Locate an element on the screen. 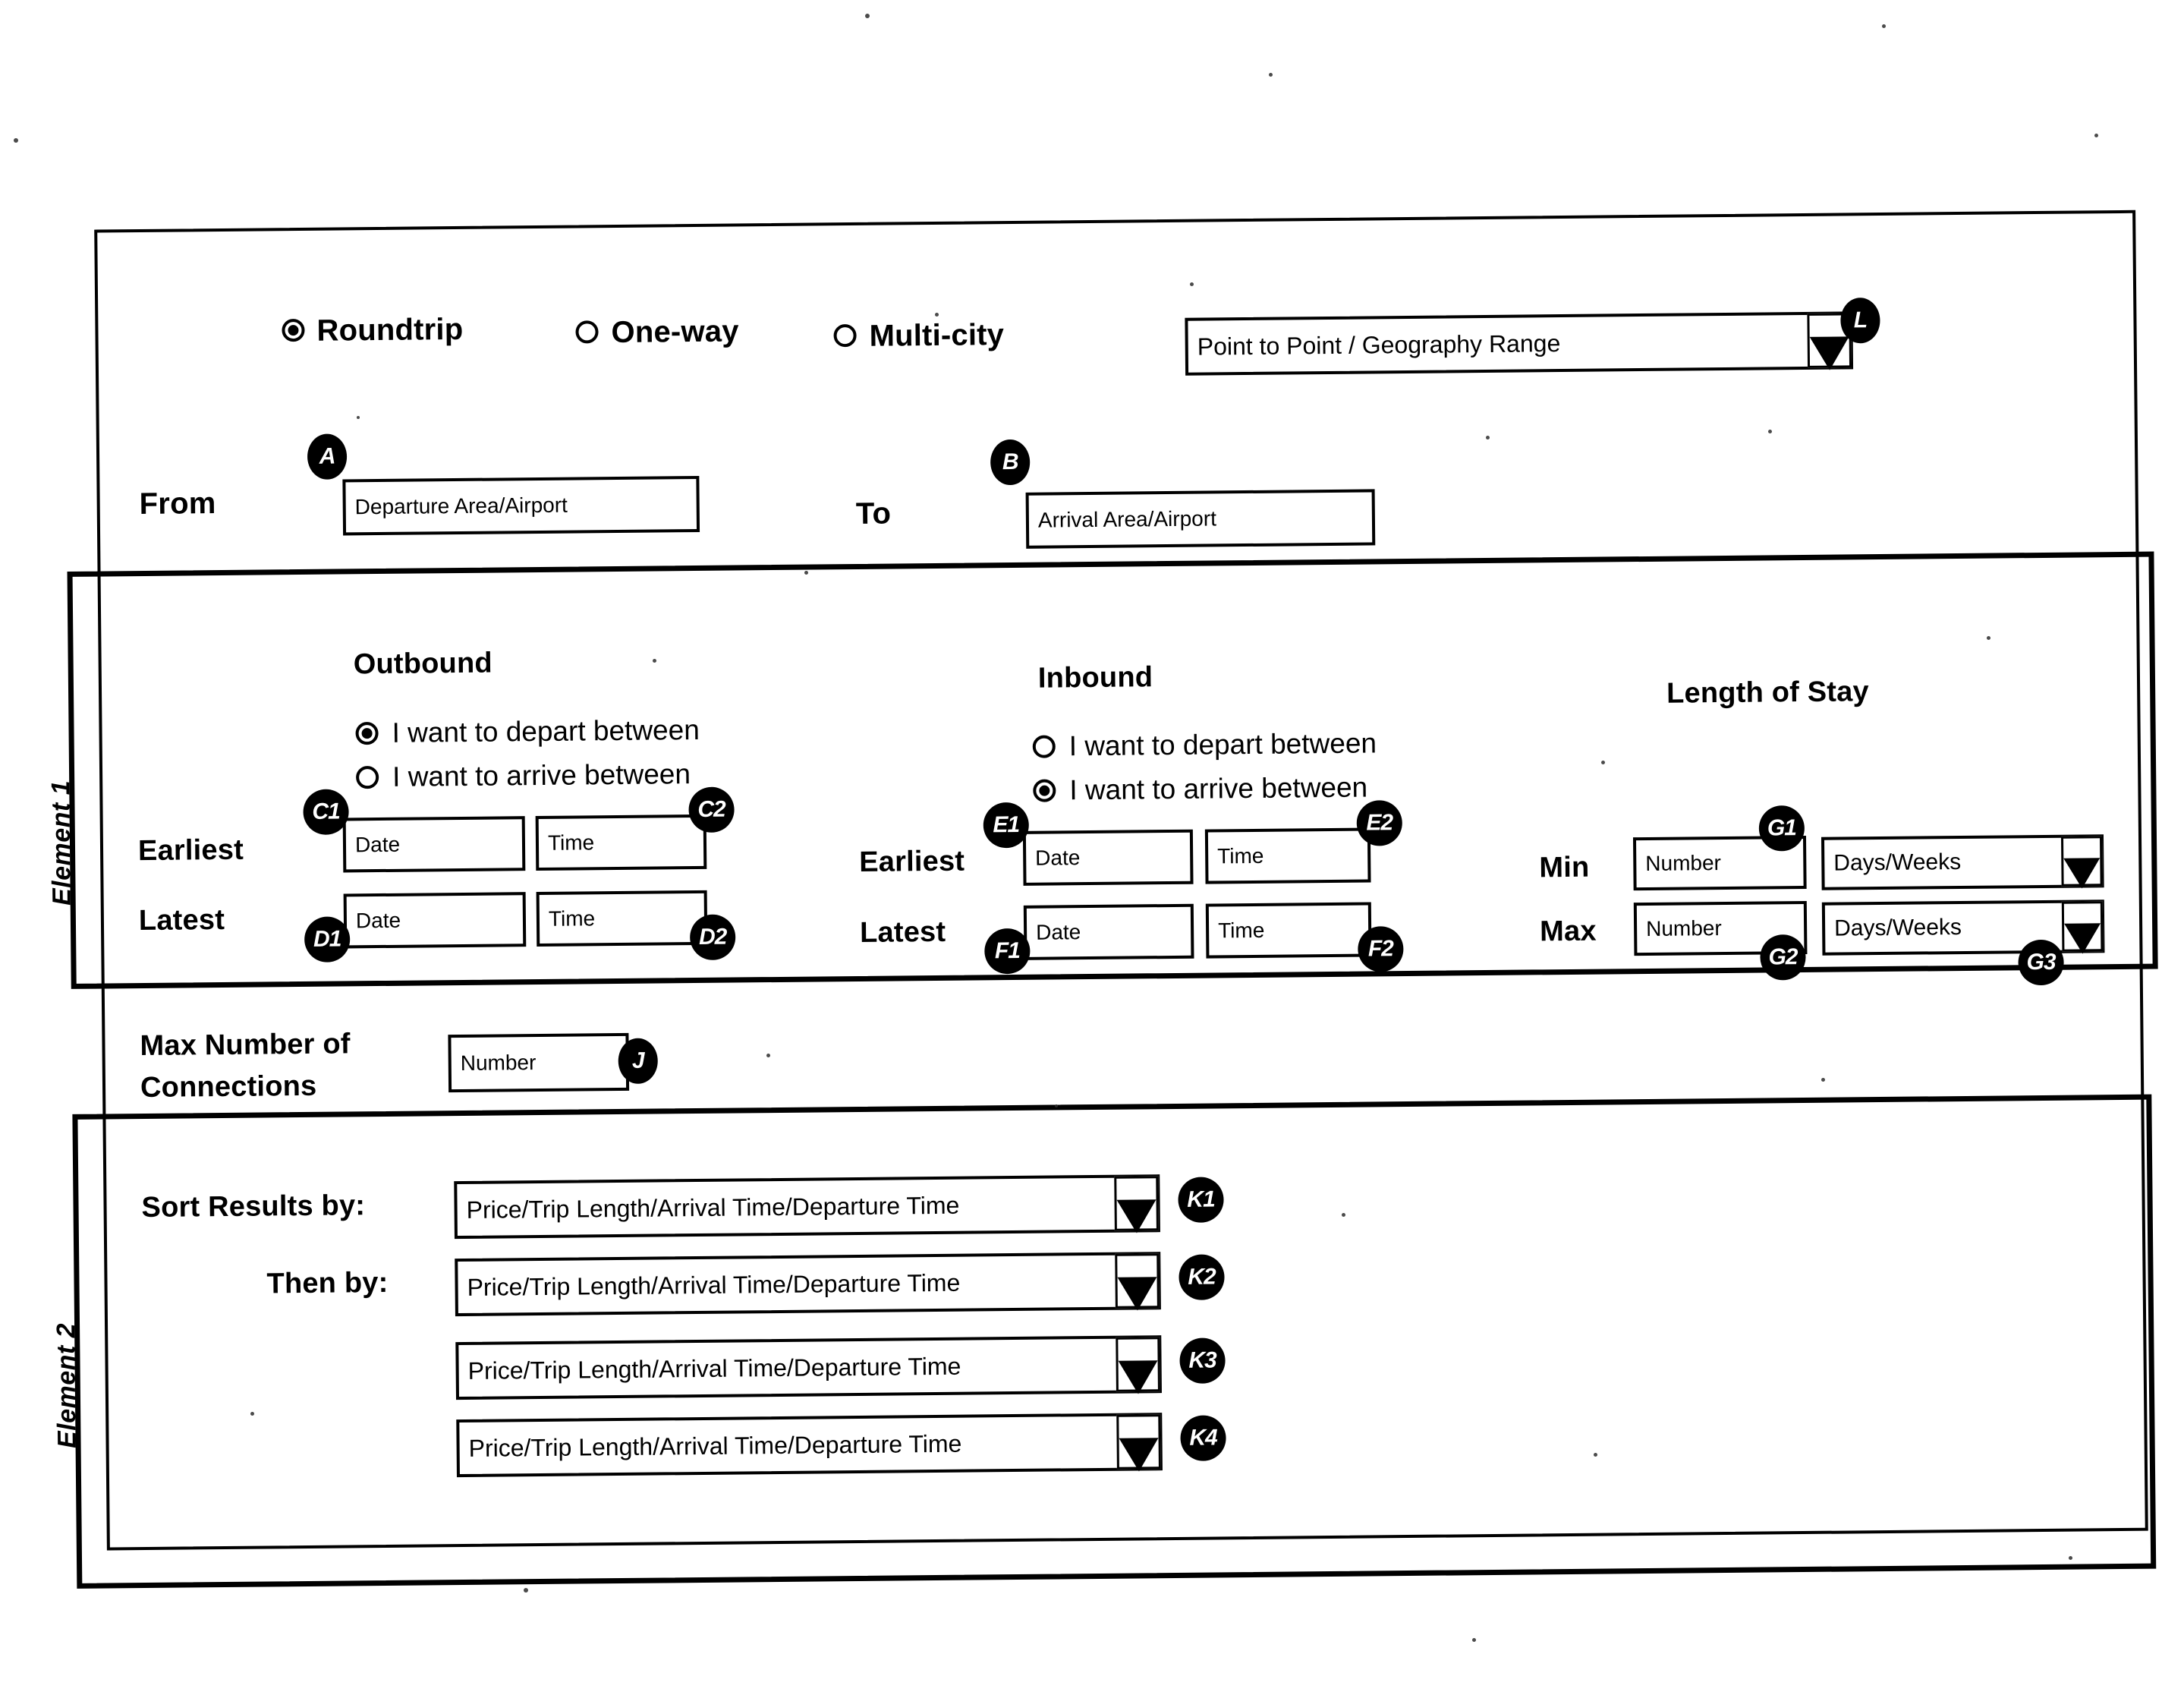  marker-E1: E1 is located at coordinates (1006, 826).